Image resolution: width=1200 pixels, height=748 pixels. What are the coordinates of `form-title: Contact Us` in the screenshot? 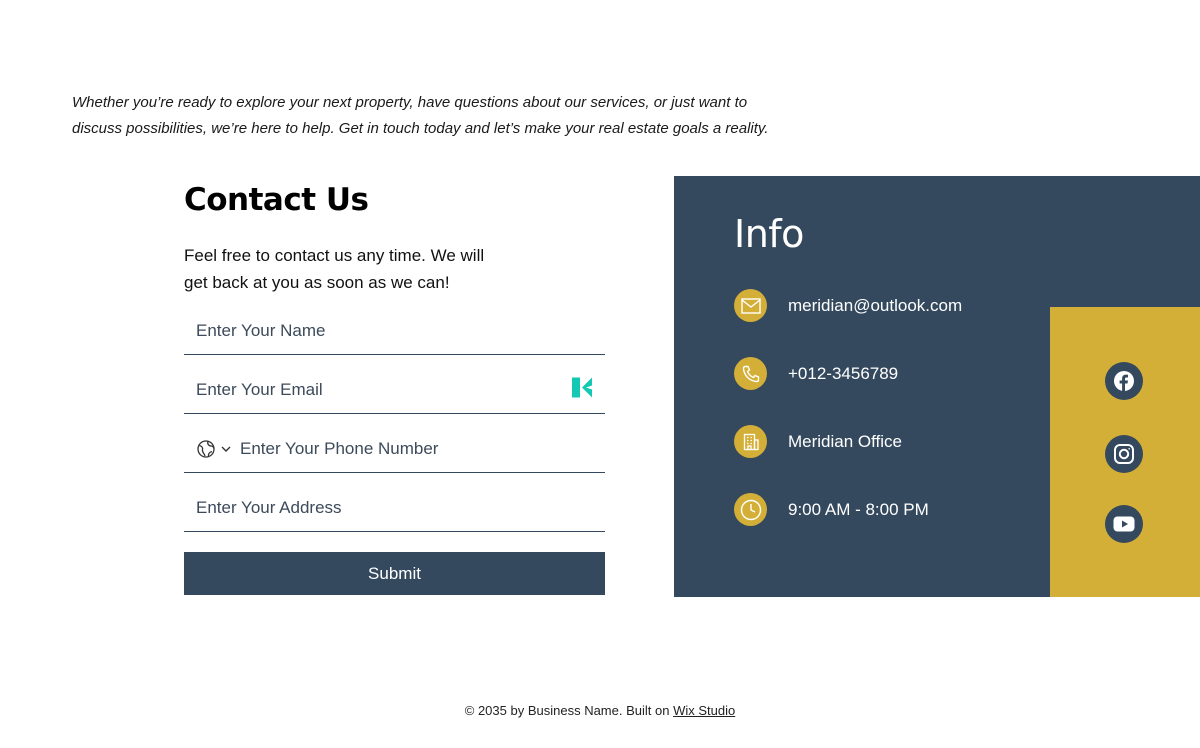 It's located at (276, 200).